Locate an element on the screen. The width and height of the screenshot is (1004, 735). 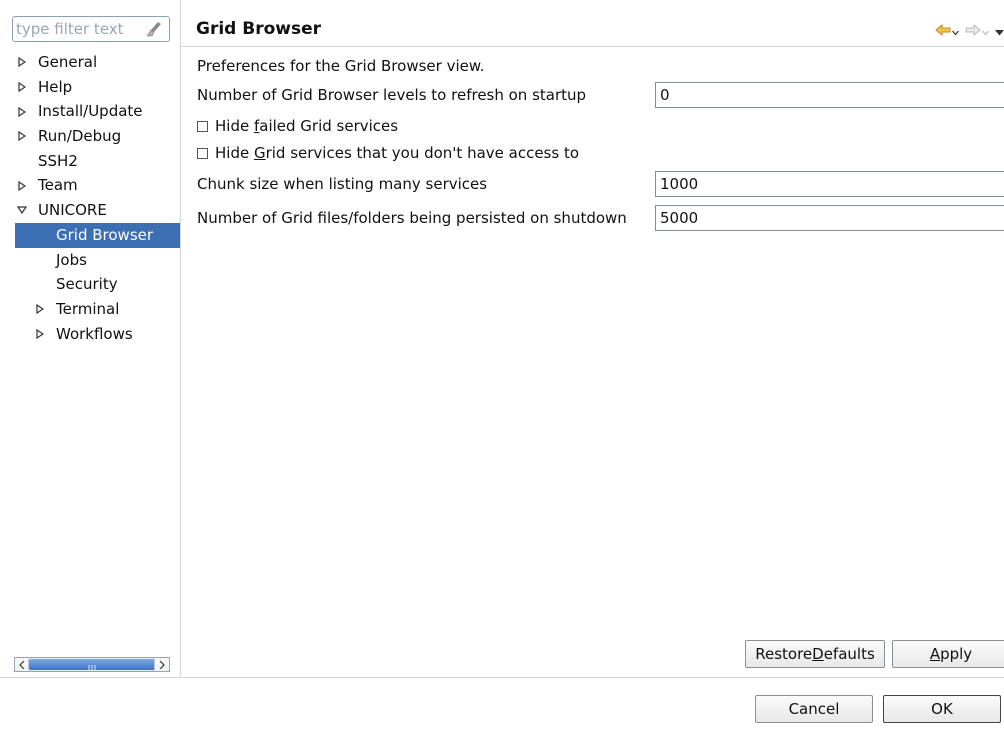
tree-item-grid-browser: Grid Browser is located at coordinates (97, 235).